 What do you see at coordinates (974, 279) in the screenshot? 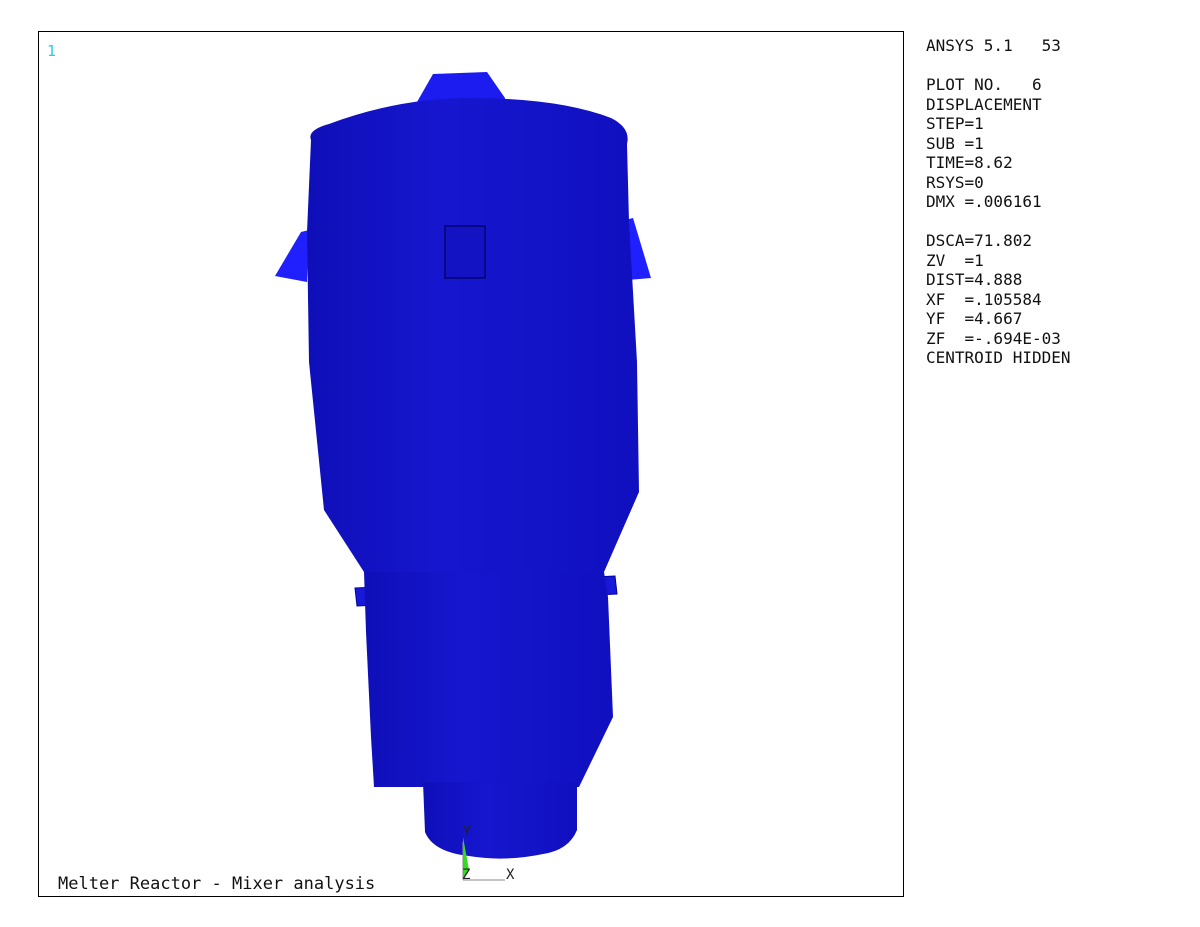
I see `view-info-line: DIST=4.888` at bounding box center [974, 279].